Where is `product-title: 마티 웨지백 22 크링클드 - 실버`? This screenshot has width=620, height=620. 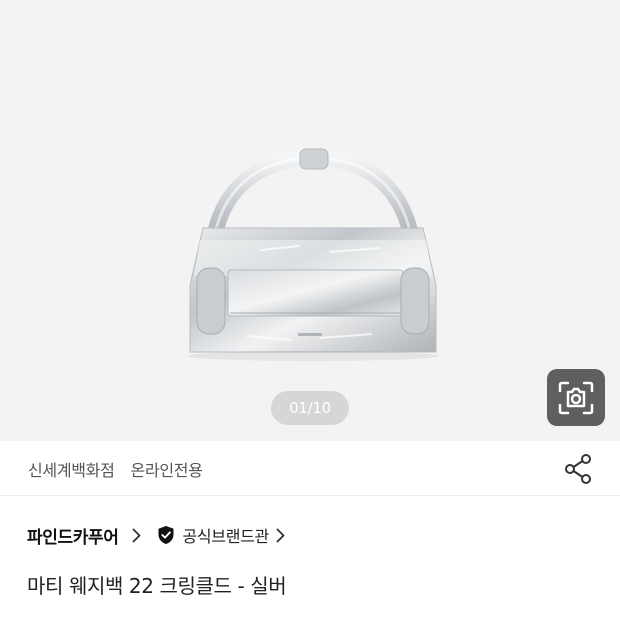
product-title: 마티 웨지백 22 크링클드 - 실버 is located at coordinates (157, 586).